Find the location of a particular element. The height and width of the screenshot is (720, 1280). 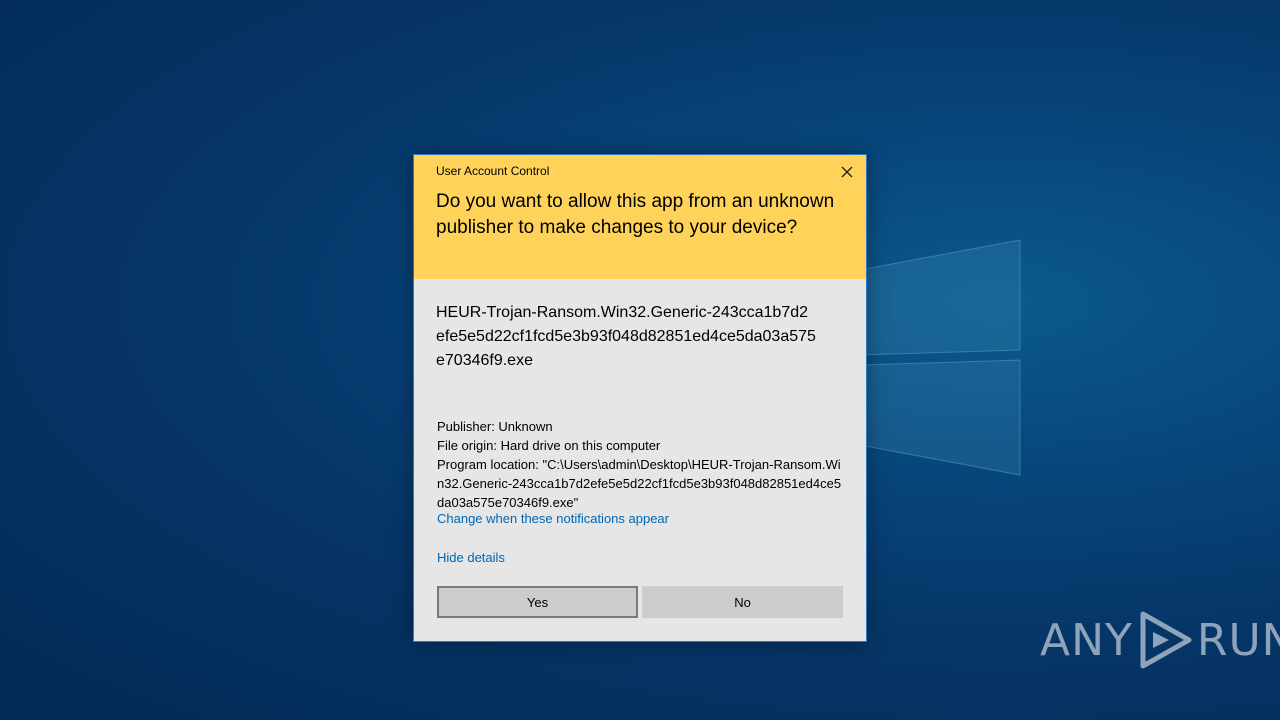

change-notifications-link: Change when these notifications appear is located at coordinates (553, 518).